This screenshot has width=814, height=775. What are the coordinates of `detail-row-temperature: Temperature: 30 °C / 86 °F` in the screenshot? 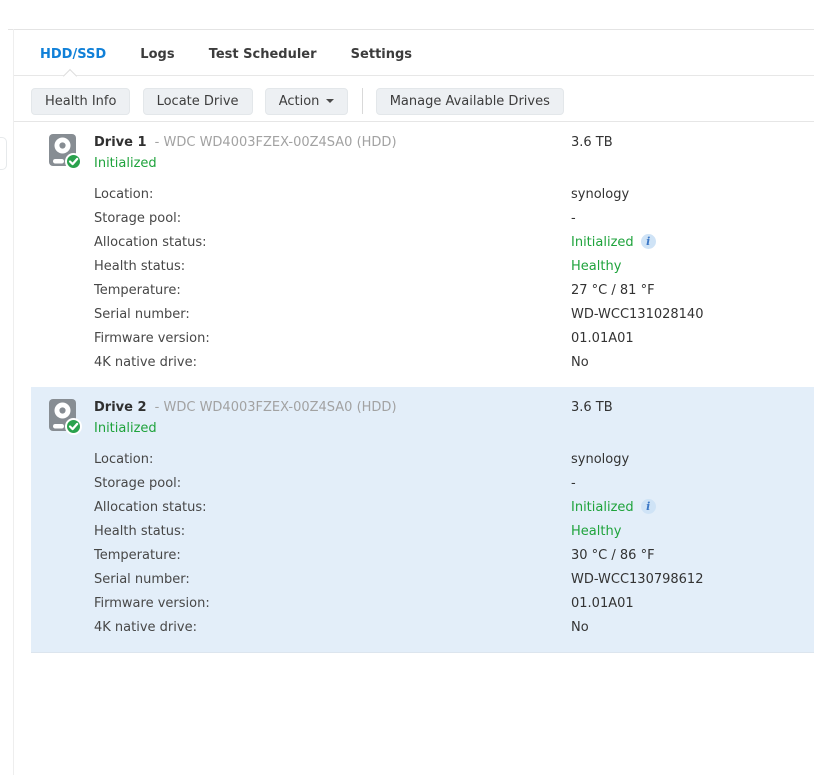 It's located at (422, 556).